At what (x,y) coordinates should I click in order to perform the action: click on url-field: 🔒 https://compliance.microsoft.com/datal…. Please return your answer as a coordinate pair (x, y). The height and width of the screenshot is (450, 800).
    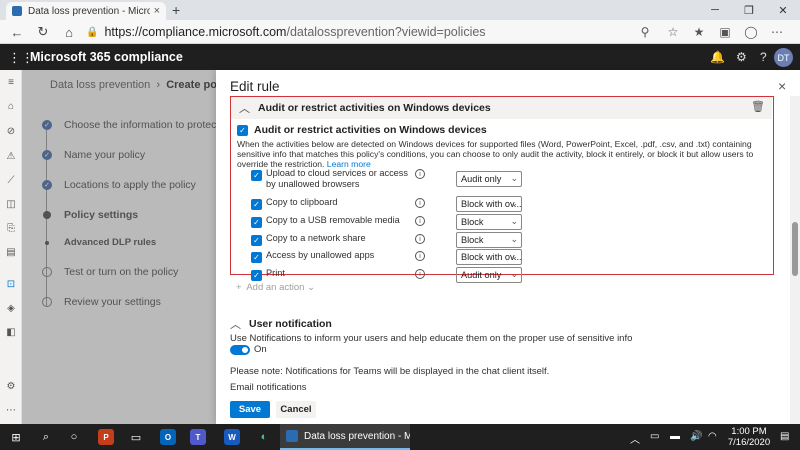
    Looking at the image, I should click on (351, 32).